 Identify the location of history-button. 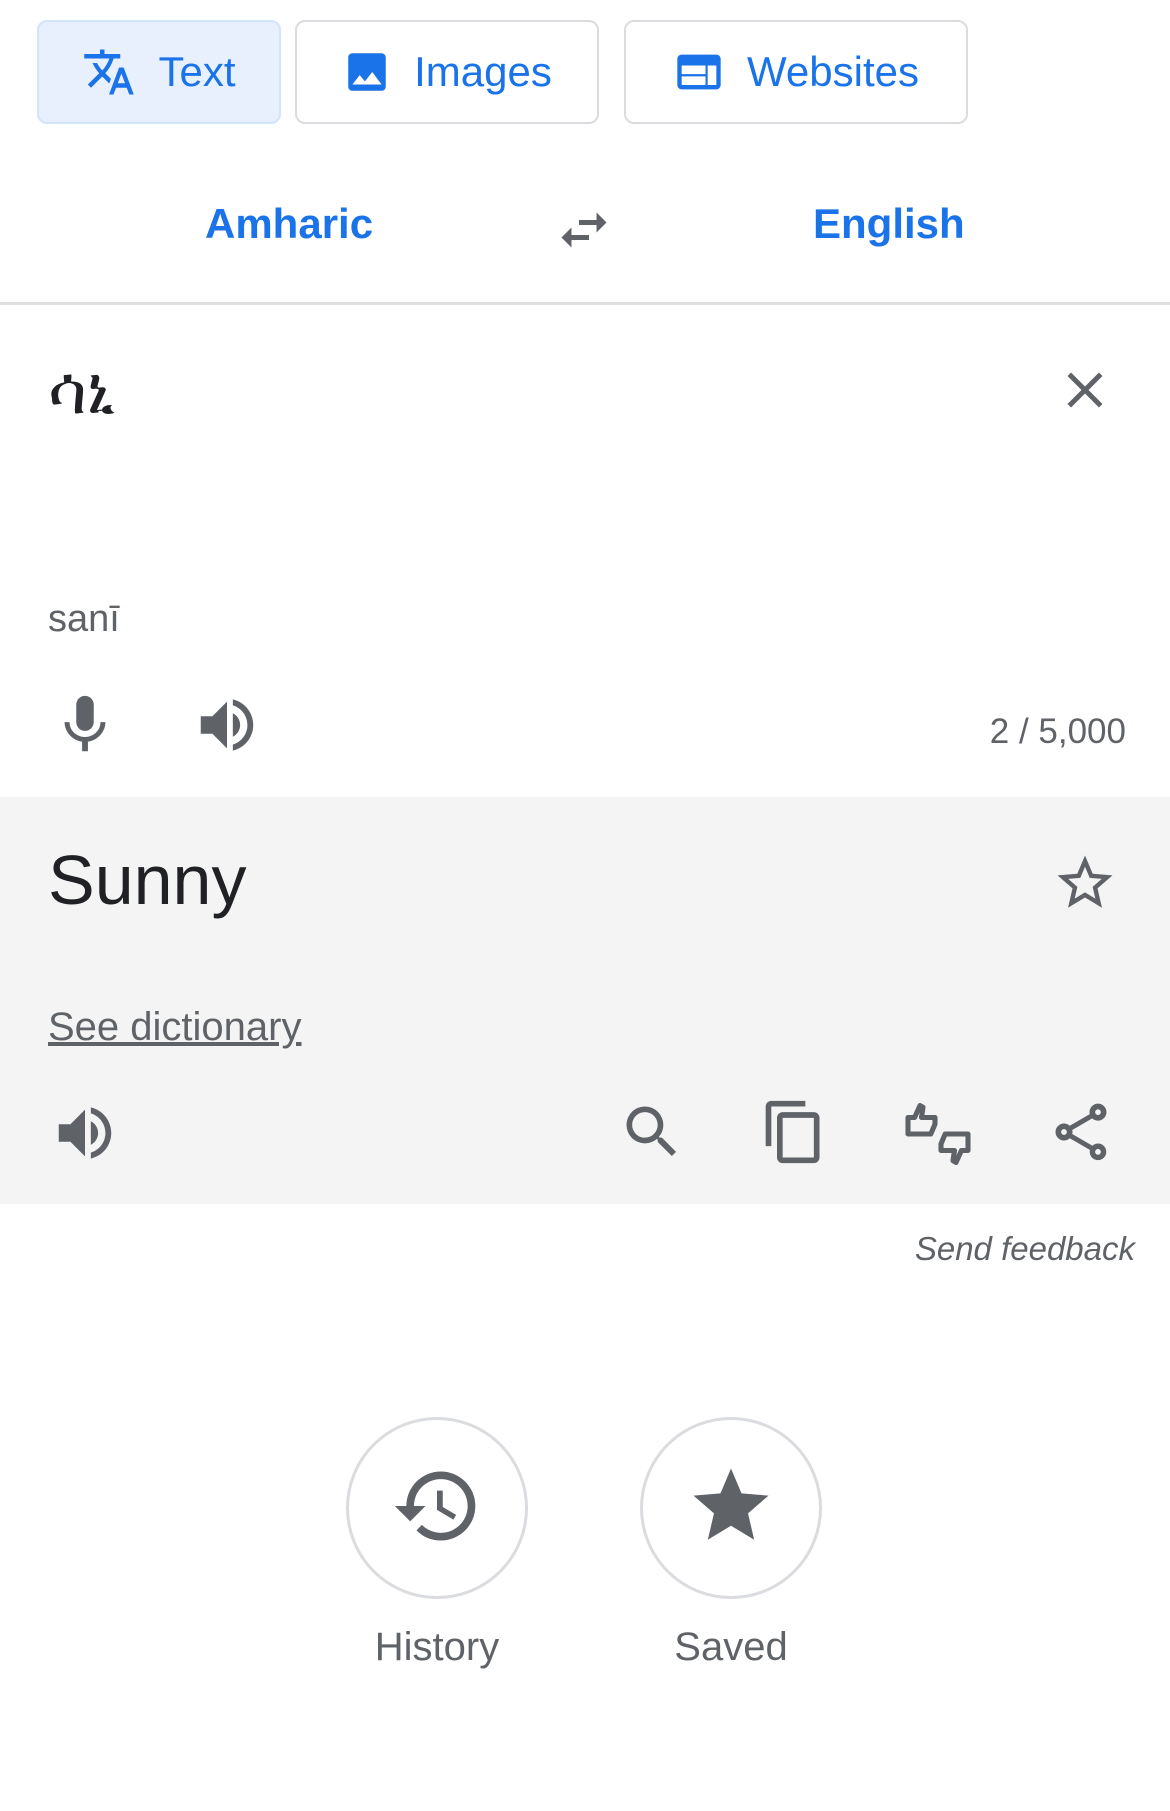
(437, 1508).